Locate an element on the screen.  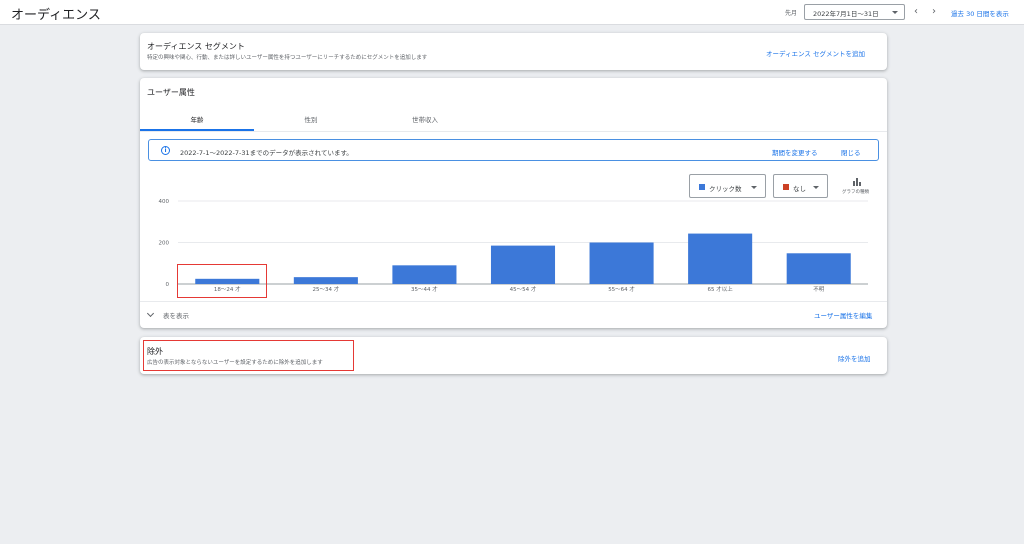
page-title: オーディエンス is located at coordinates (56, 15).